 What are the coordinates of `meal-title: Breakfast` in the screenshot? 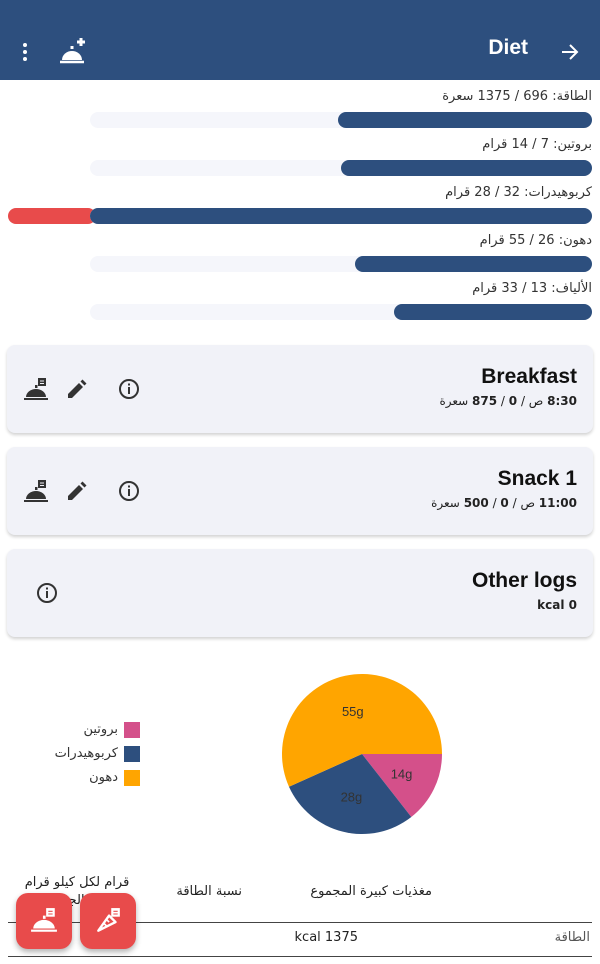 It's located at (529, 376).